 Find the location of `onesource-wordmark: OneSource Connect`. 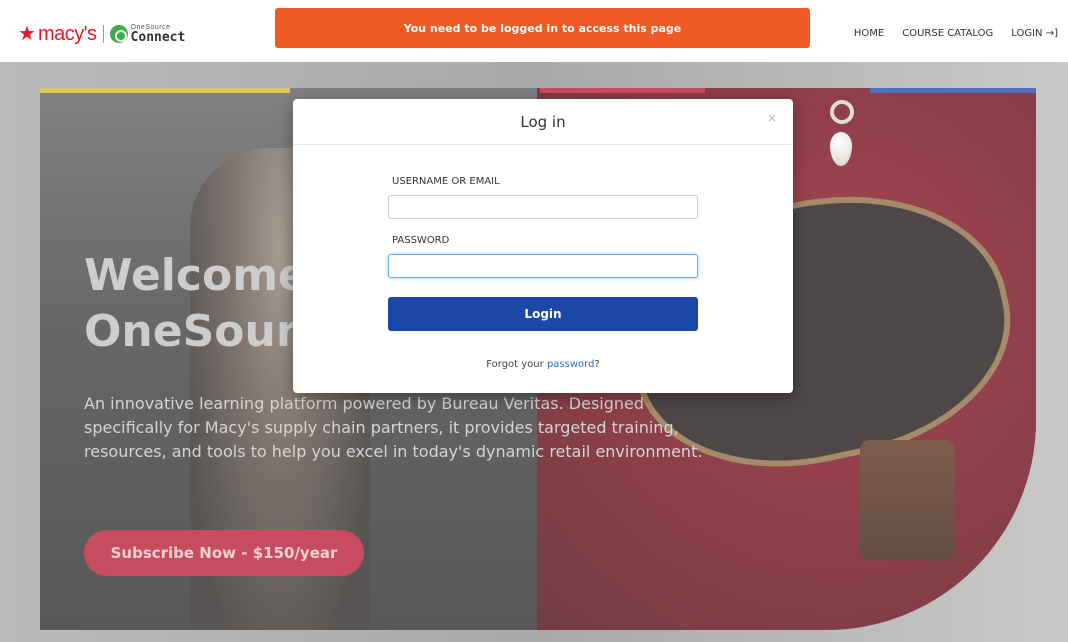

onesource-wordmark: OneSource Connect is located at coordinates (158, 34).